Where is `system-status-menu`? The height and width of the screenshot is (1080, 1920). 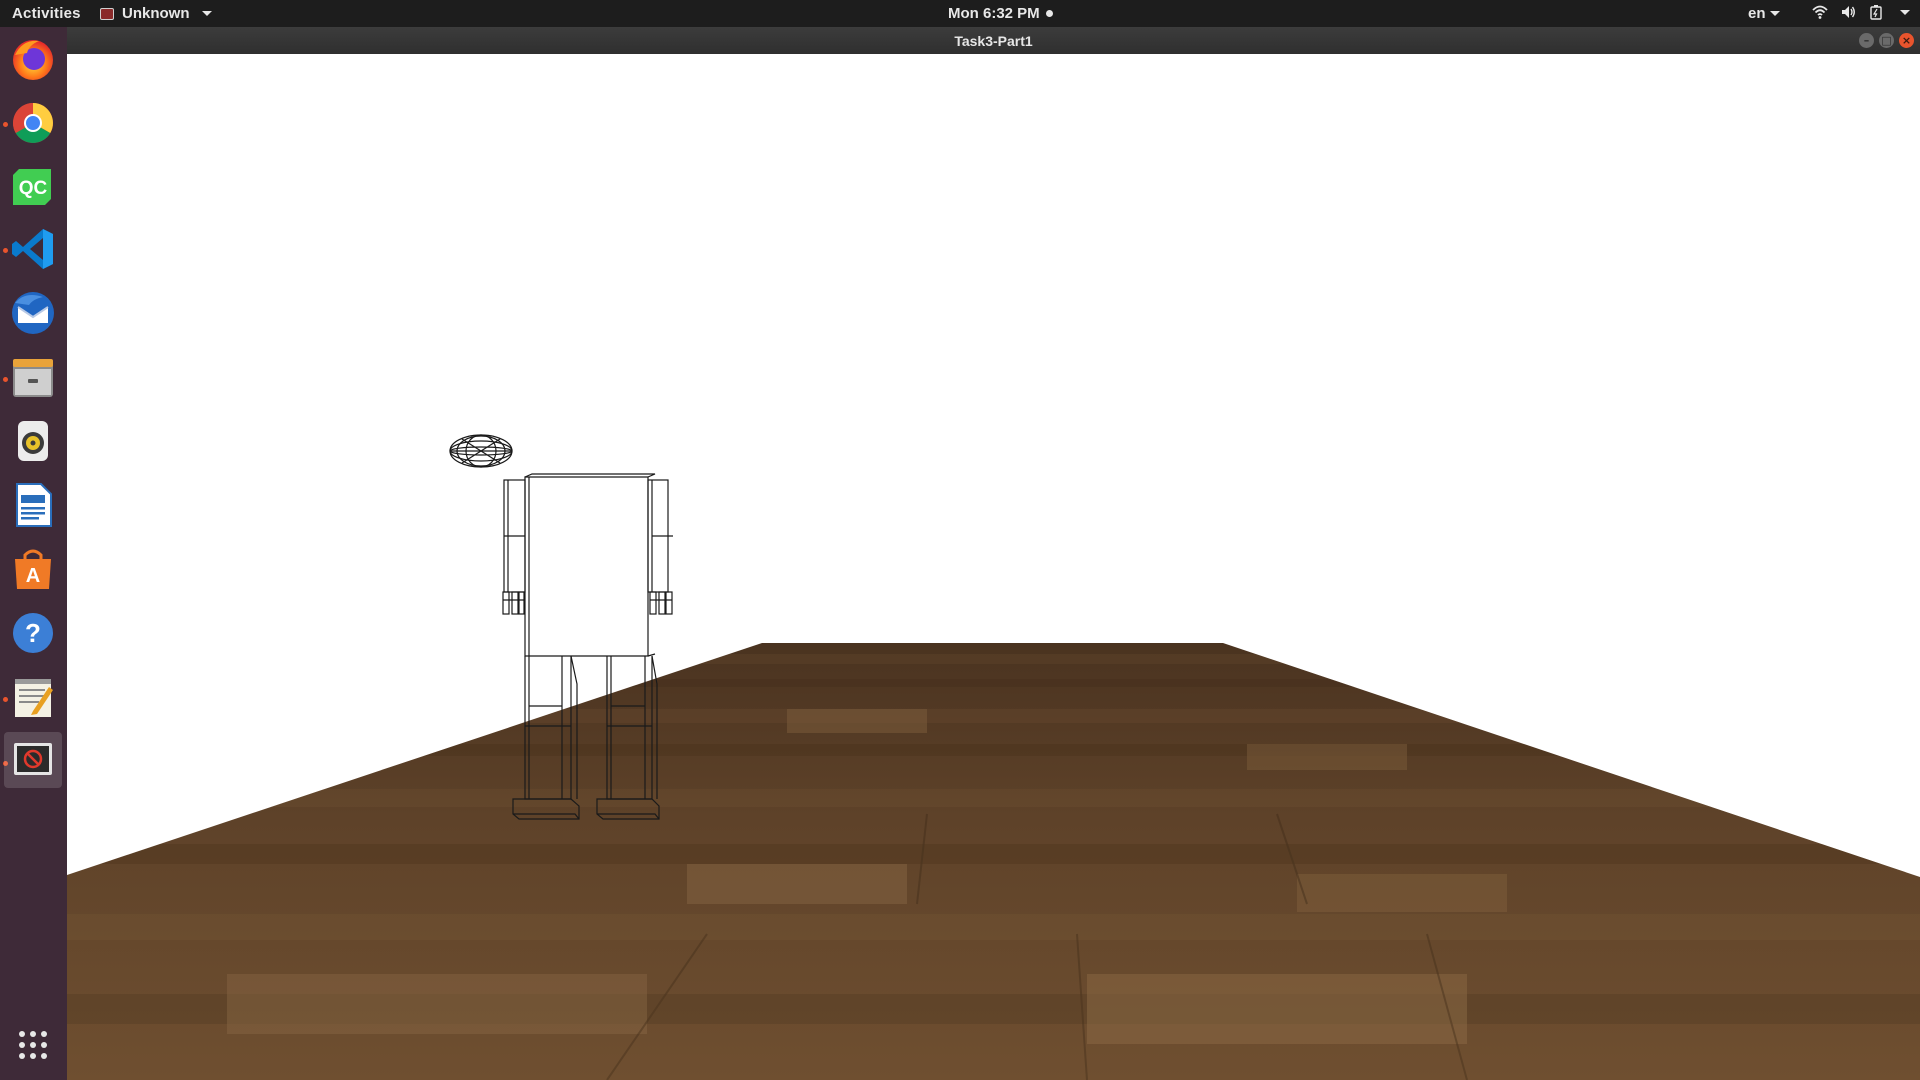 system-status-menu is located at coordinates (1861, 12).